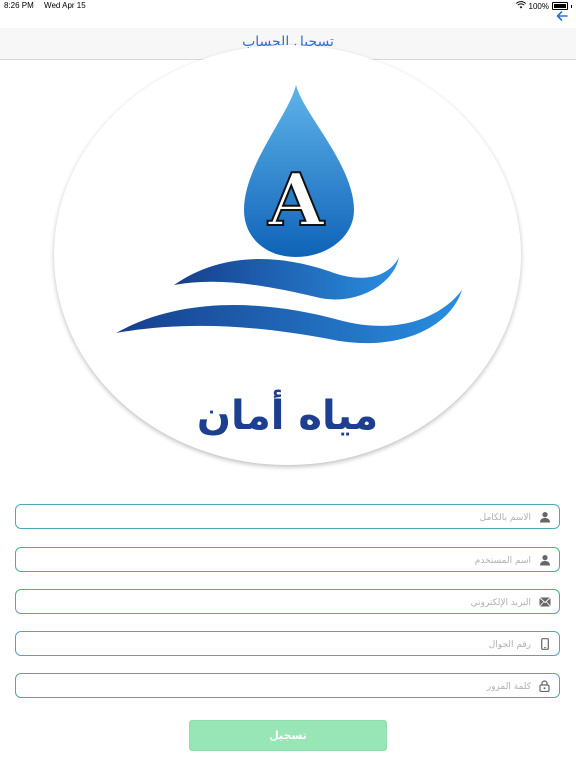 The height and width of the screenshot is (768, 576). I want to click on status-time: 8:26 PM, so click(19, 5).